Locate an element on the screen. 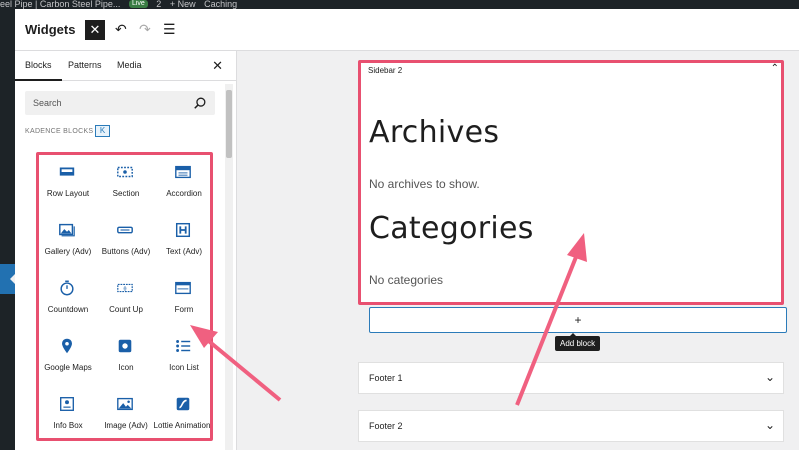  search-placeholder: Search is located at coordinates (47, 103).